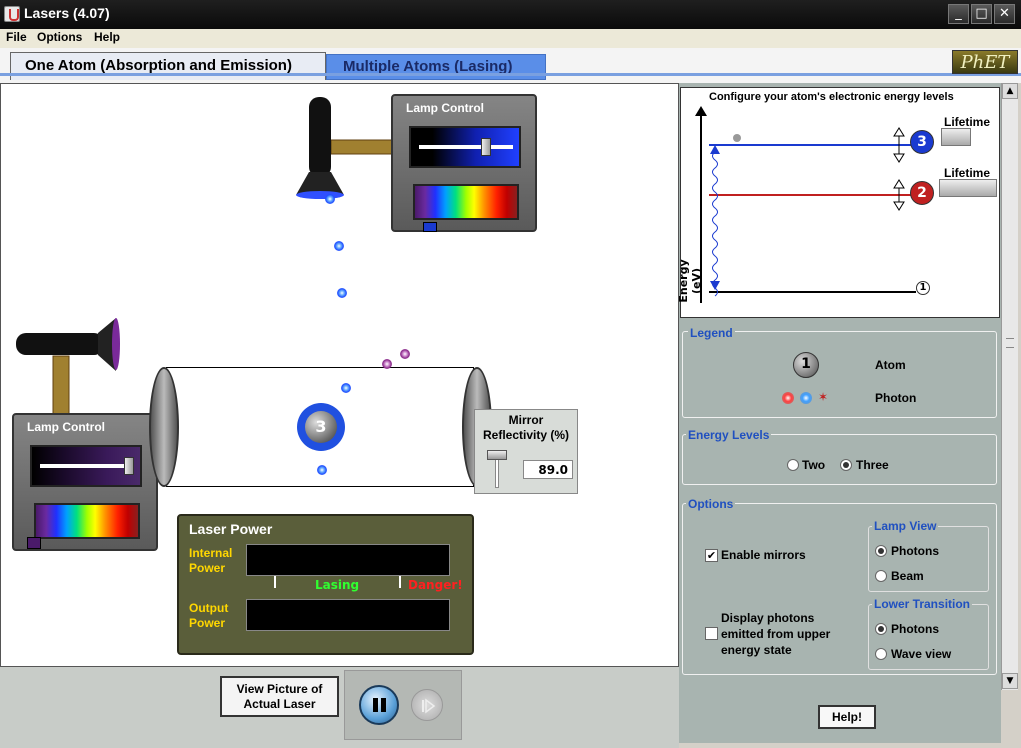 This screenshot has height=748, width=1021. What do you see at coordinates (922, 604) in the screenshot?
I see `lower-transition-title: Lower Transition` at bounding box center [922, 604].